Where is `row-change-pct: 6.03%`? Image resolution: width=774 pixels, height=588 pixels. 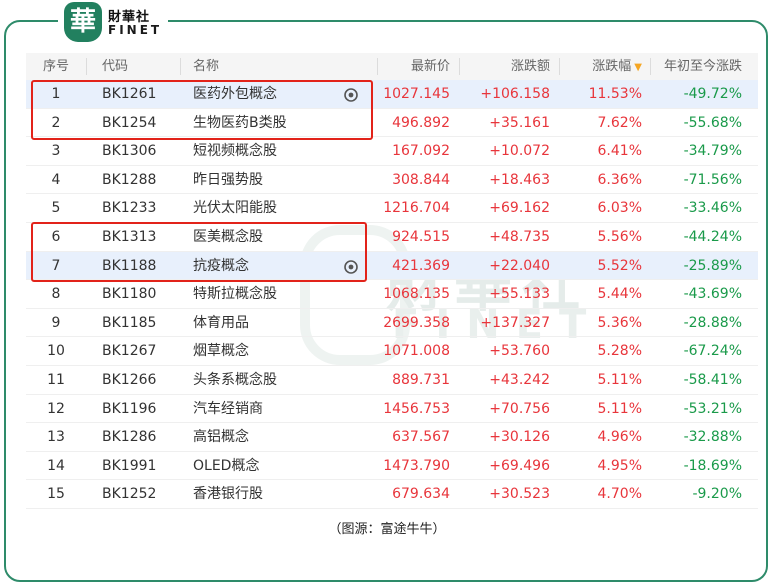
row-change-pct: 6.03% is located at coordinates (619, 208).